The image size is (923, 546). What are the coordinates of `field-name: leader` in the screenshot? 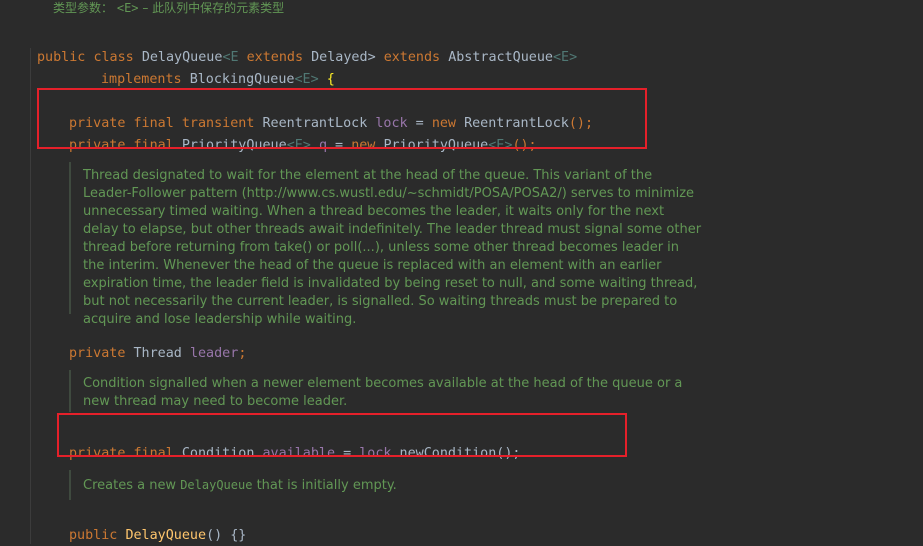 It's located at (214, 353).